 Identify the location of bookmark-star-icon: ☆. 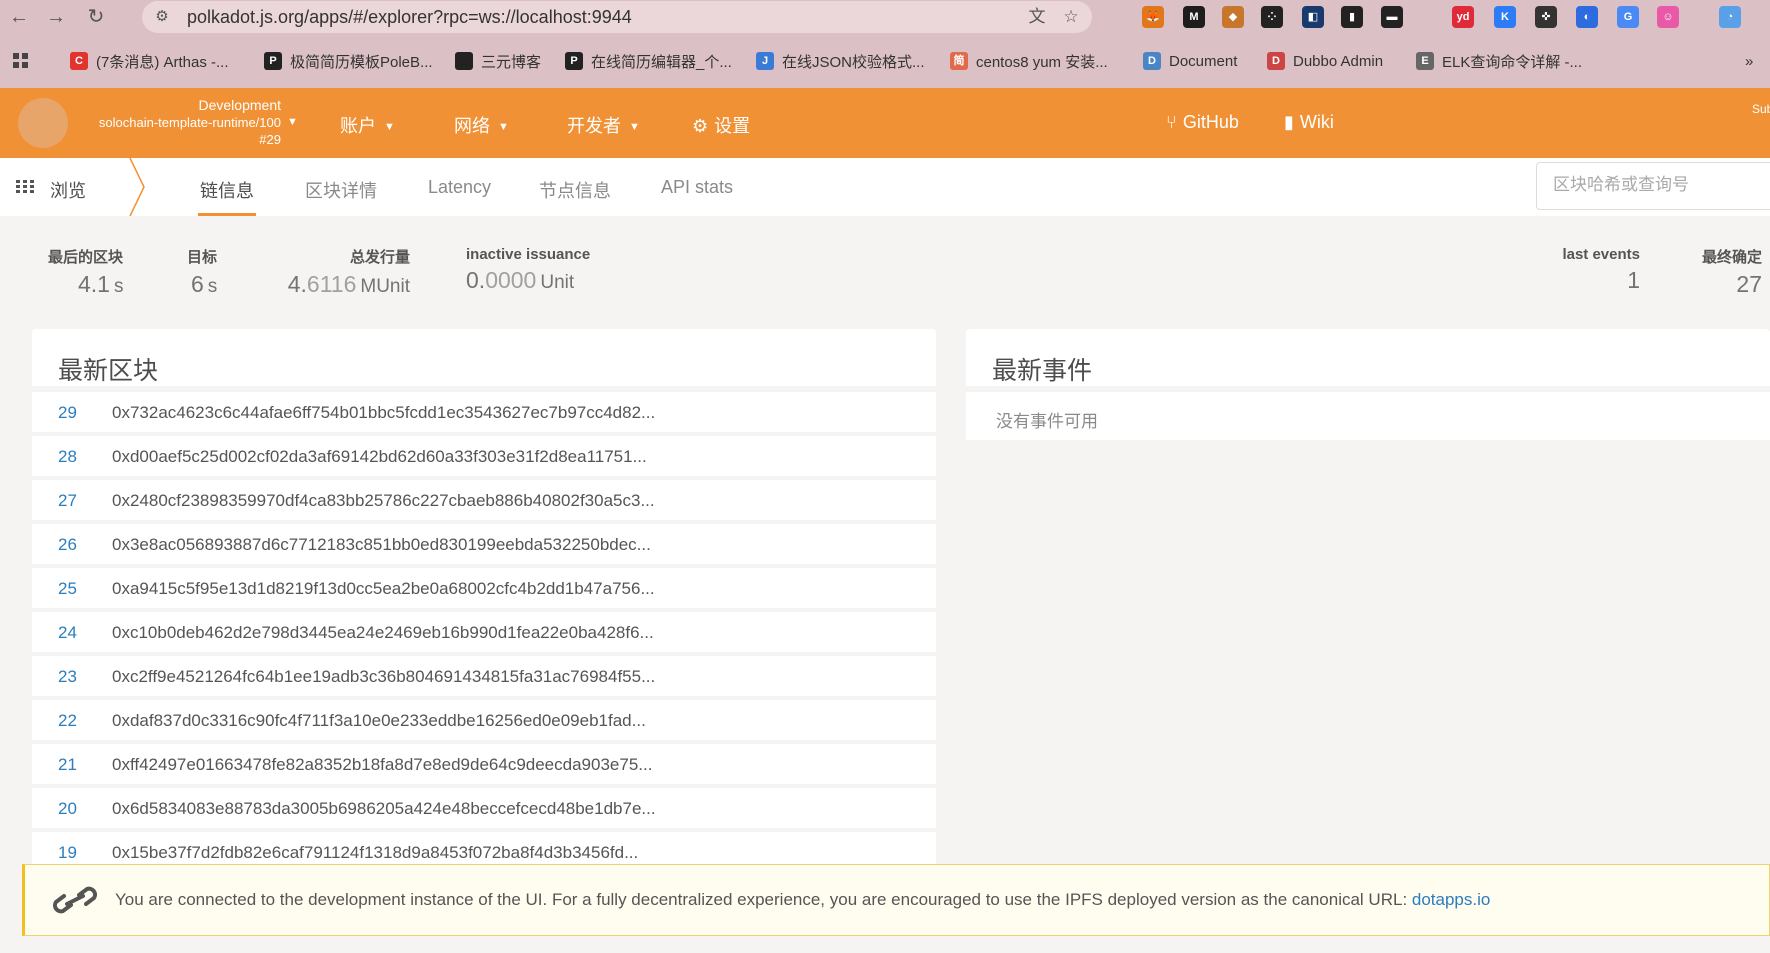
(1071, 17).